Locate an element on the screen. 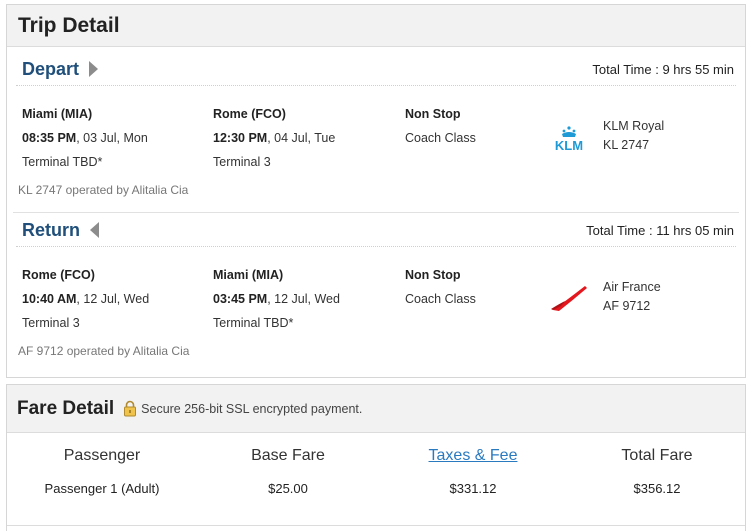 The image size is (750, 531). return-airline: Air France AF 9712 is located at coordinates (632, 297).